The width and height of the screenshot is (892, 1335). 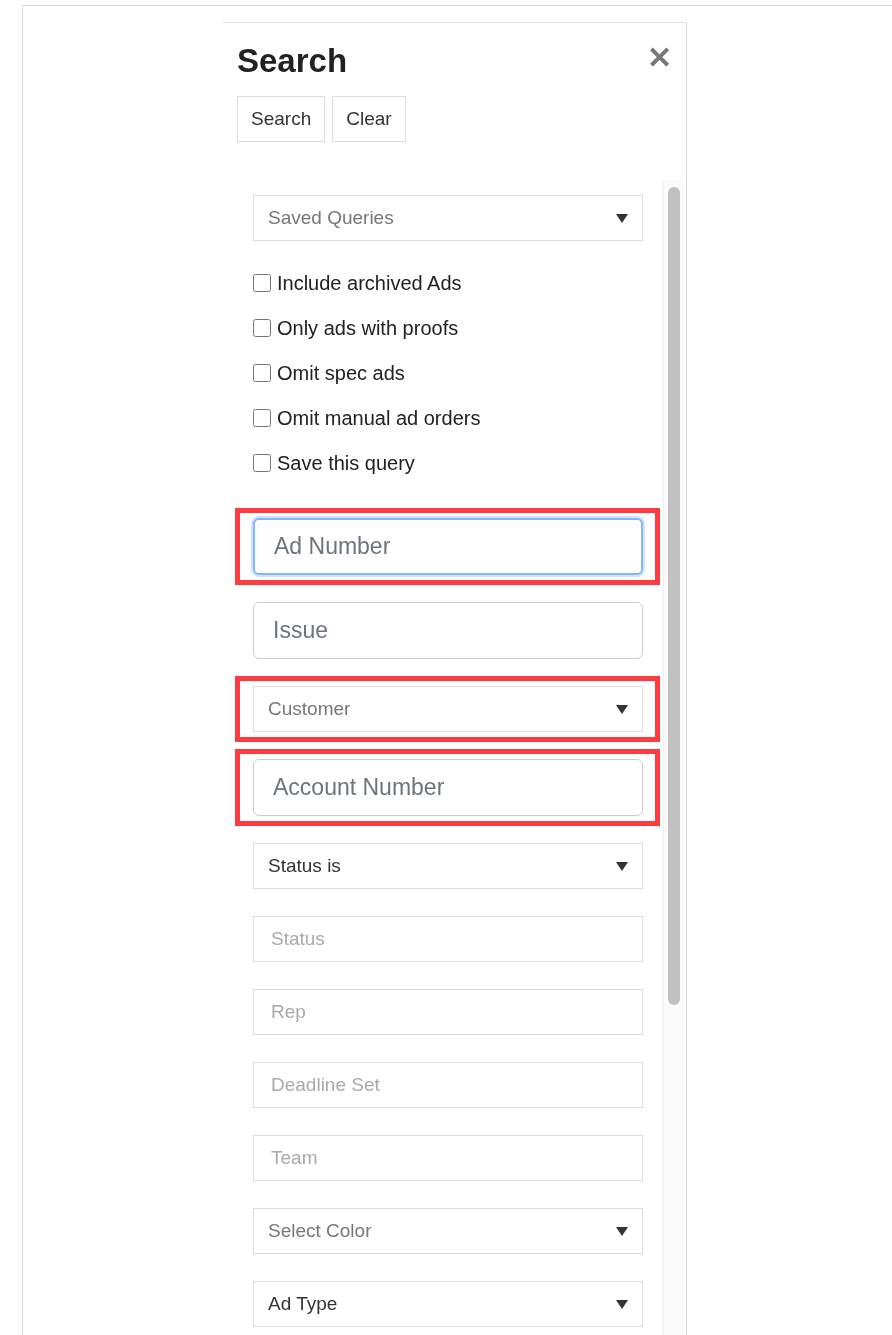 I want to click on input-field: Account Number, so click(x=448, y=787).